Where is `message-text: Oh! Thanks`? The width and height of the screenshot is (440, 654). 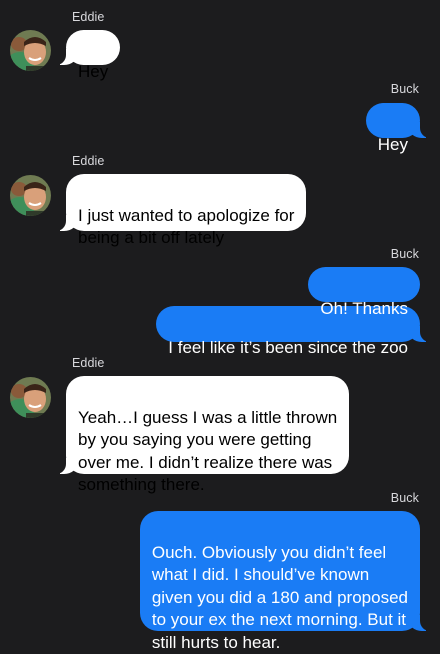
message-text: Oh! Thanks is located at coordinates (364, 308).